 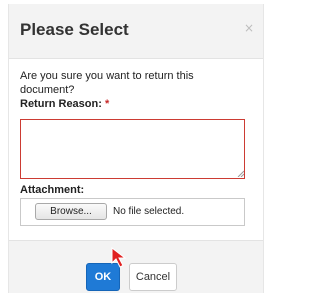 I want to click on dialog-title: Please Select, so click(x=74, y=29).